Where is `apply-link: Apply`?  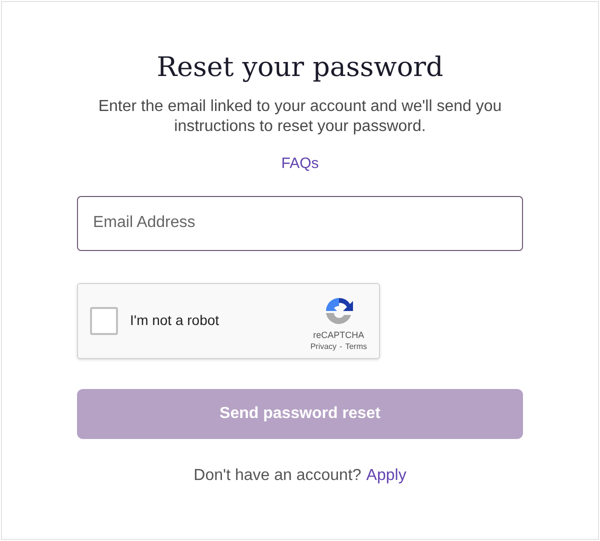
apply-link: Apply is located at coordinates (386, 476).